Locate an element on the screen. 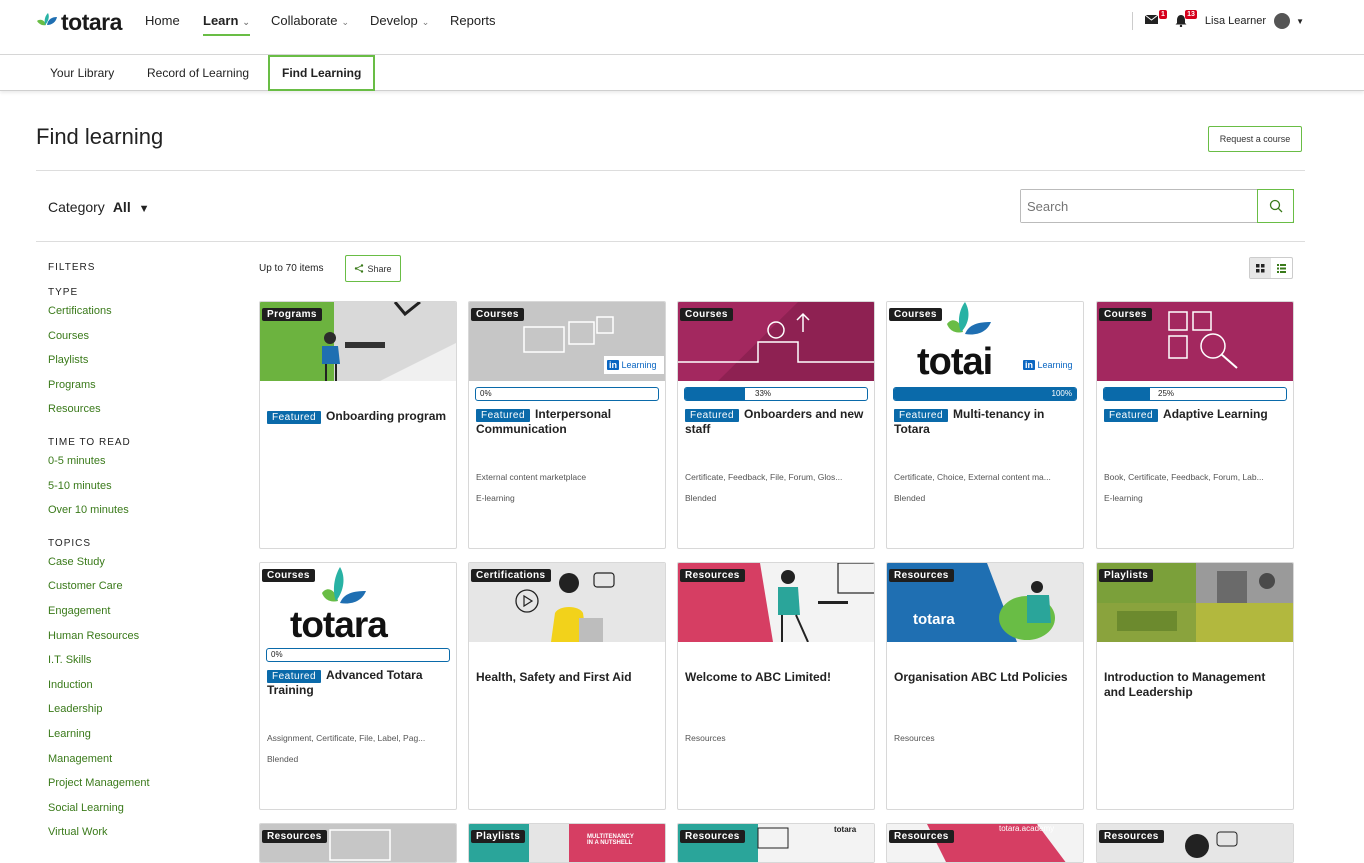 The image size is (1364, 863). filter-group-title: TIME TO READ is located at coordinates (89, 442).